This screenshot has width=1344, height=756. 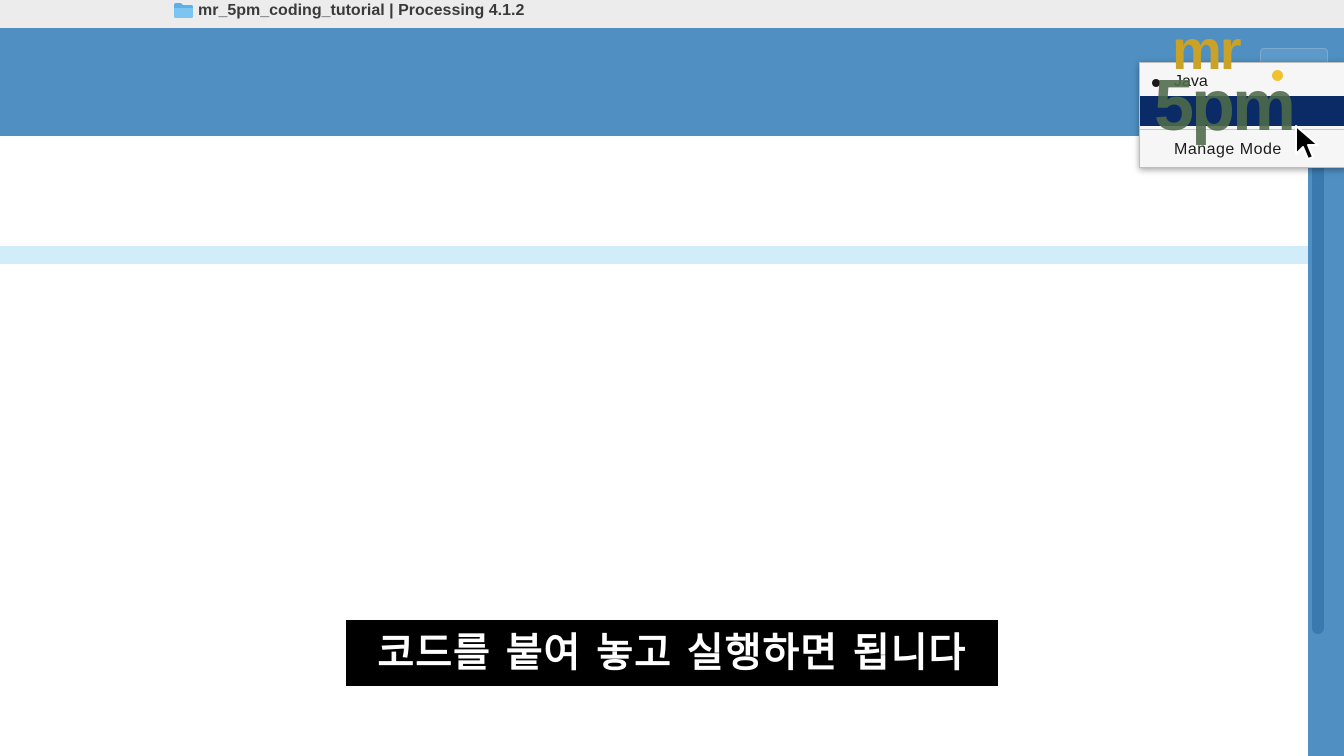 I want to click on subtitle-caption: 코드를 붙여 놓고 실행하면 됩니다, so click(x=672, y=653).